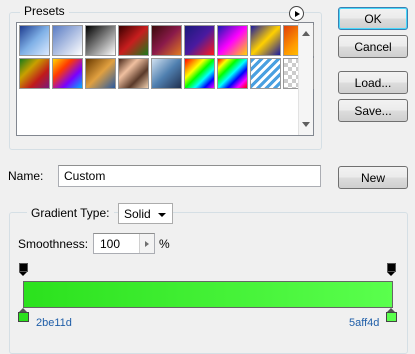 The height and width of the screenshot is (354, 415). I want to click on color-stop-left-label: 2be11d, so click(54, 323).